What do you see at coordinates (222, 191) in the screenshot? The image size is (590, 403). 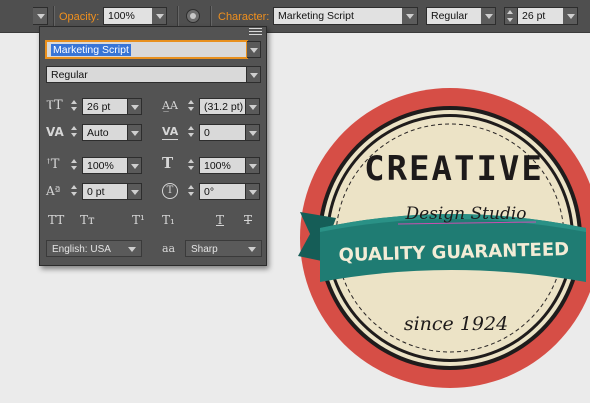 I see `panel-rotation-field: 0°` at bounding box center [222, 191].